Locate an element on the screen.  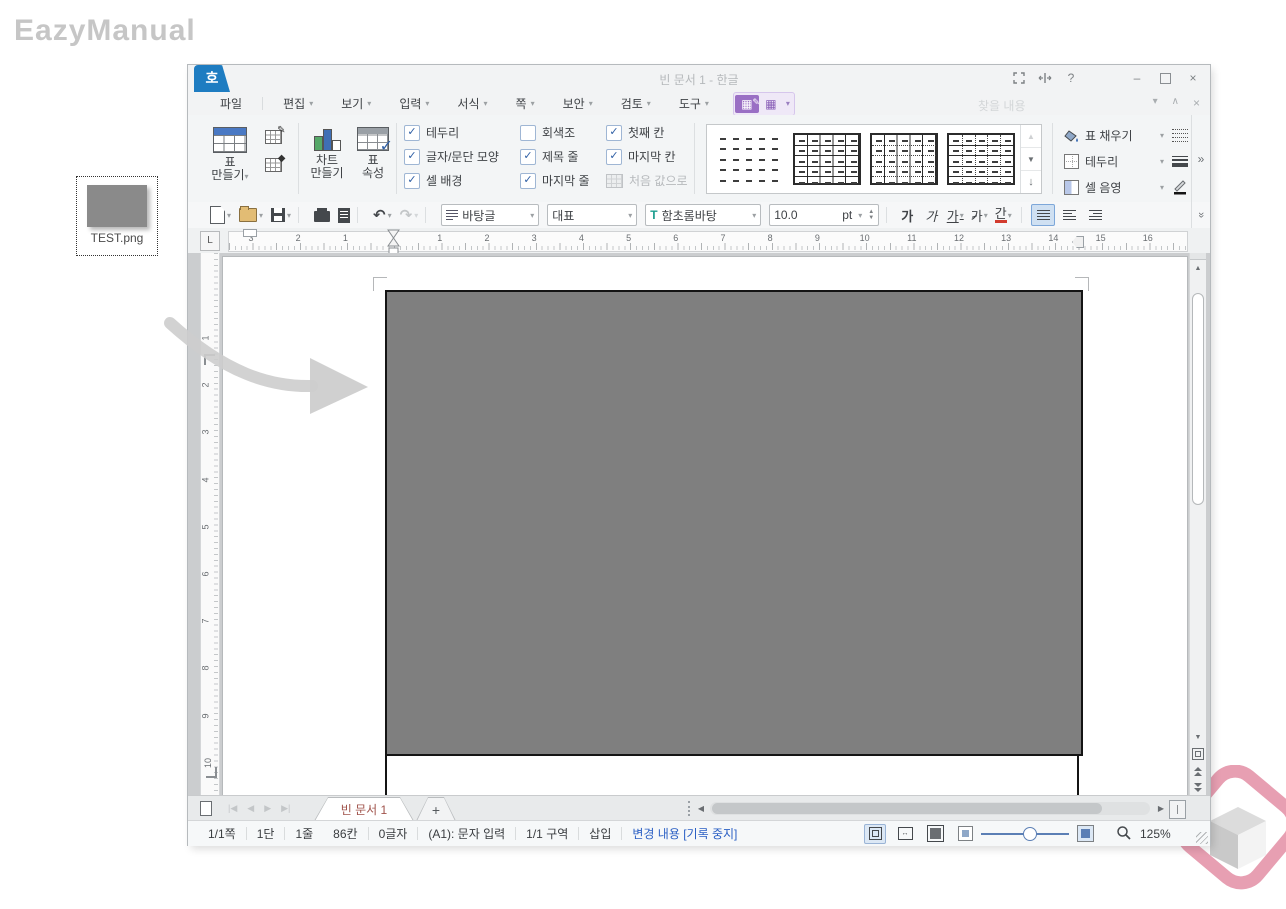
view-split-button: ❘ is located at coordinates (1177, 809).